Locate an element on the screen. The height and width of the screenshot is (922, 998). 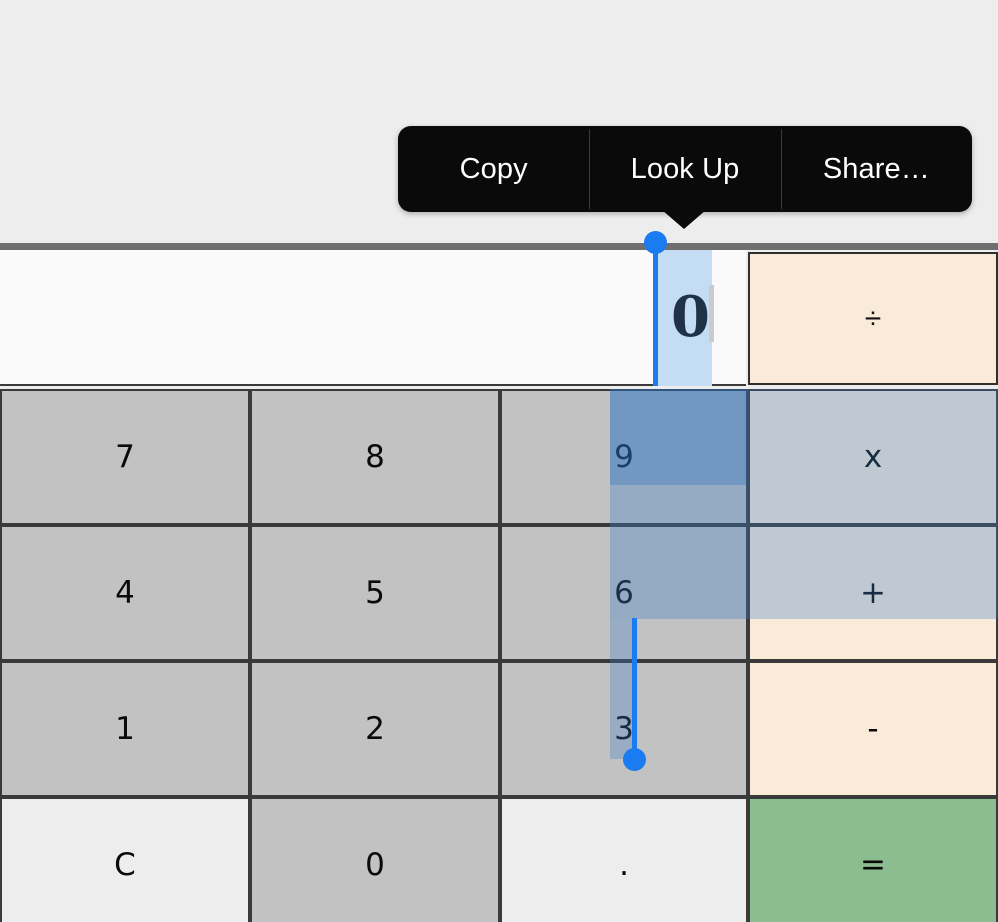
key-four: 4 is located at coordinates (125, 593).